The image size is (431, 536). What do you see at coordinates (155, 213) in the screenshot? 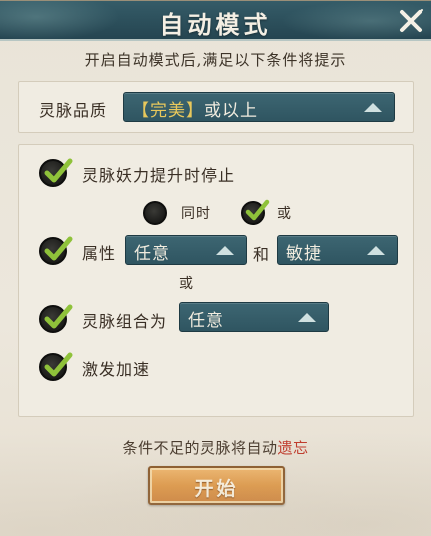
I see `mode-same-time-radio` at bounding box center [155, 213].